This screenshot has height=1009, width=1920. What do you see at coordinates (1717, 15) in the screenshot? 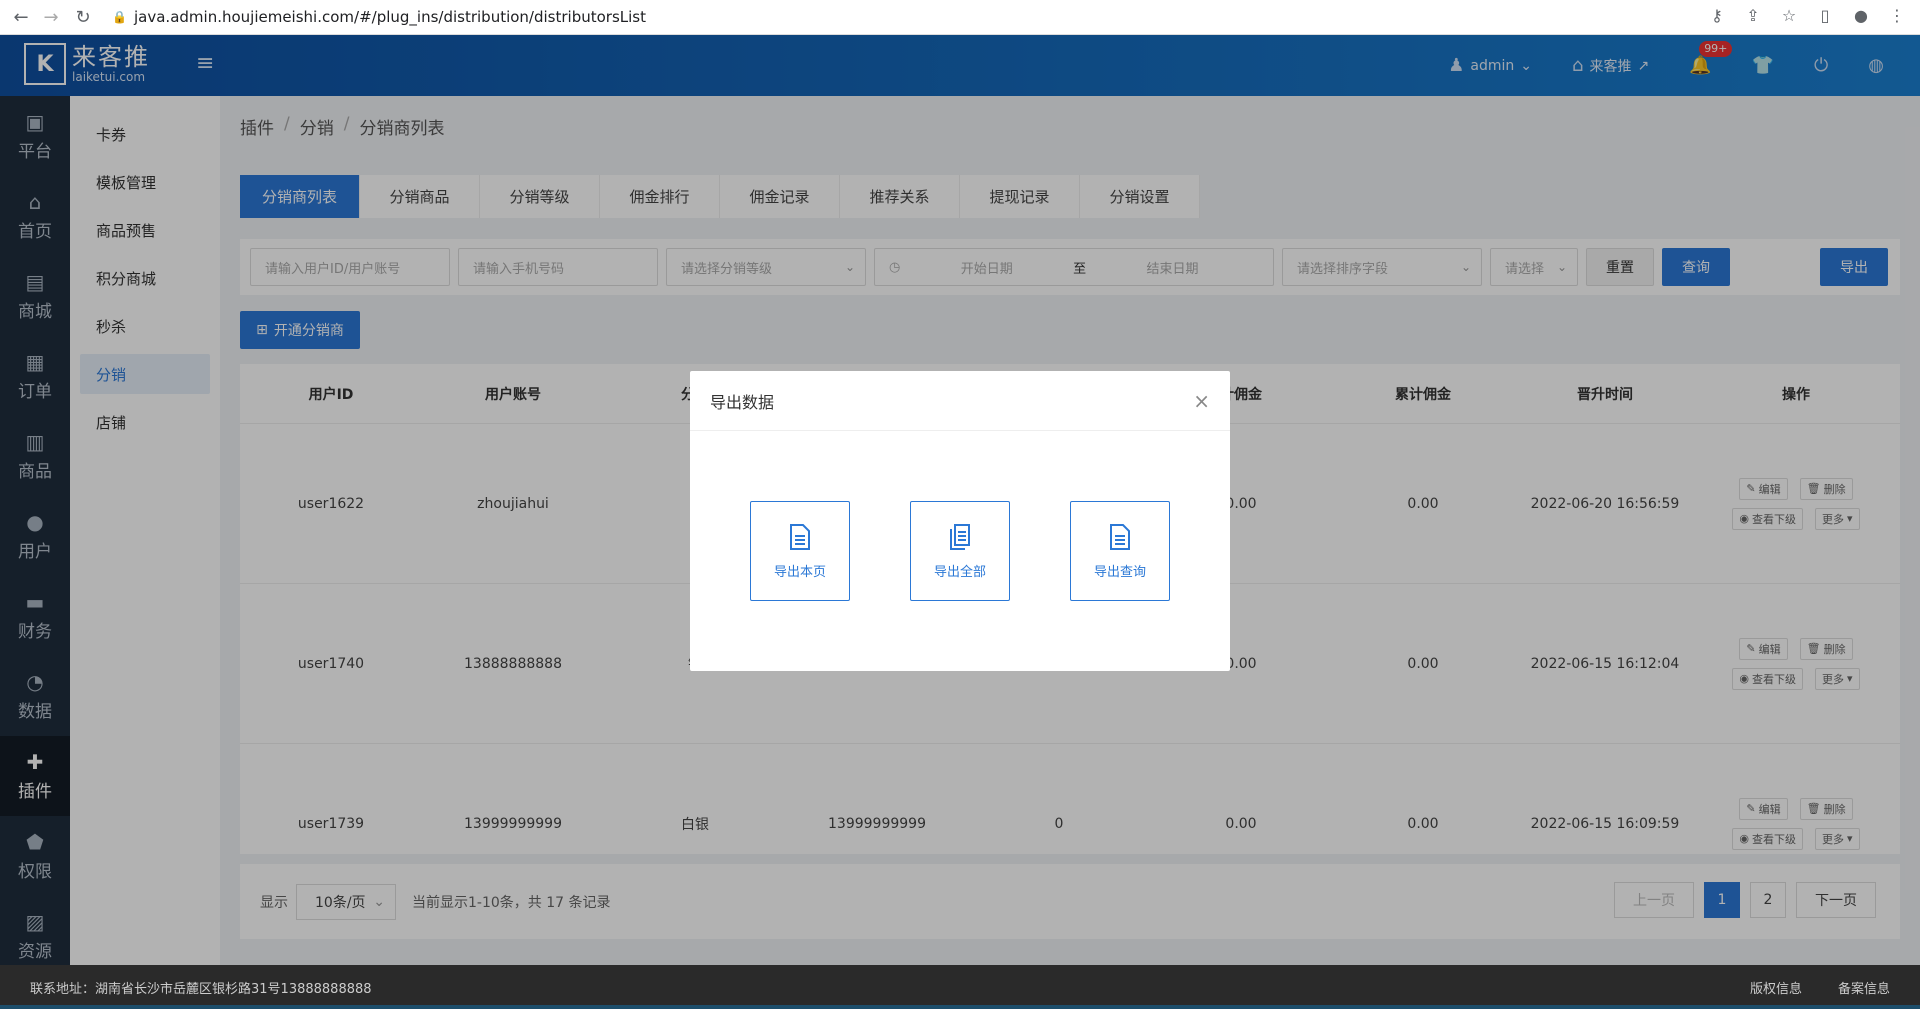
I see `key-icon: ⚷` at bounding box center [1717, 15].